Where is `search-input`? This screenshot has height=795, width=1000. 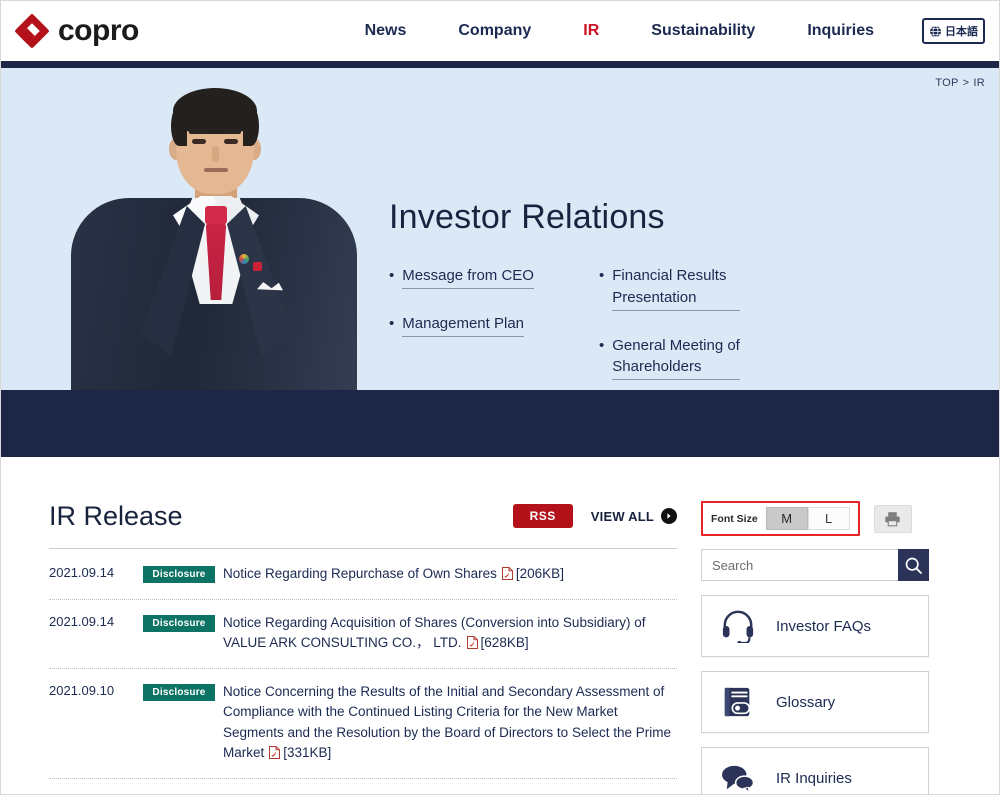
search-input is located at coordinates (799, 565).